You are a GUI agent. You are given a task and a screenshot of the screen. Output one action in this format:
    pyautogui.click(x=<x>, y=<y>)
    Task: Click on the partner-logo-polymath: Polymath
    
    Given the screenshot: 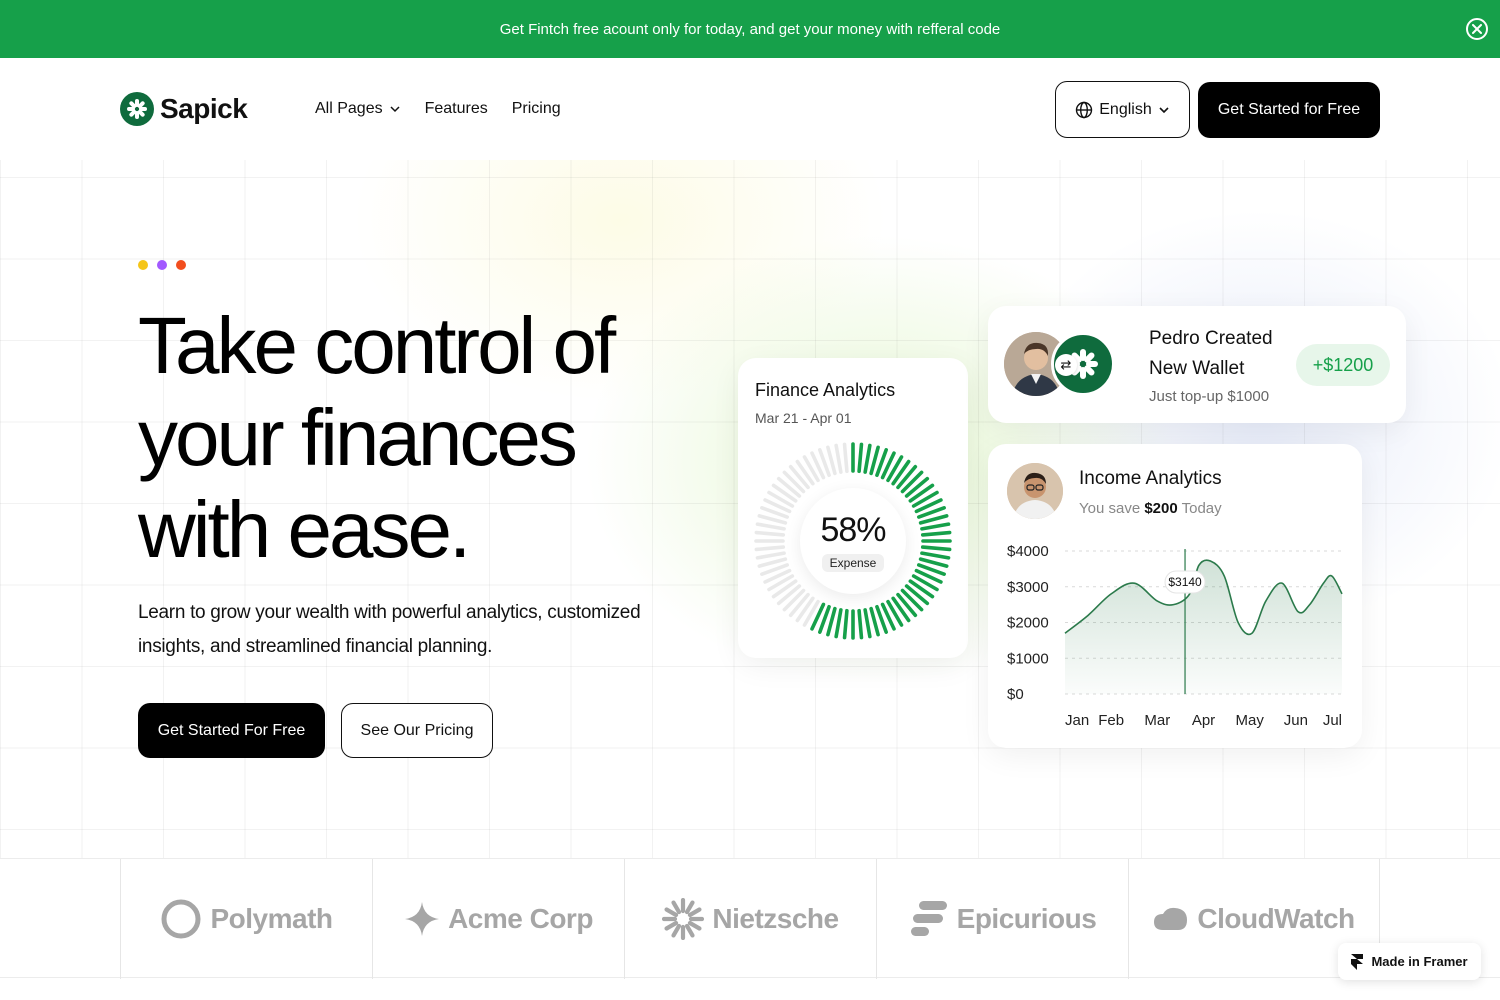 What is the action you would take?
    pyautogui.click(x=246, y=919)
    